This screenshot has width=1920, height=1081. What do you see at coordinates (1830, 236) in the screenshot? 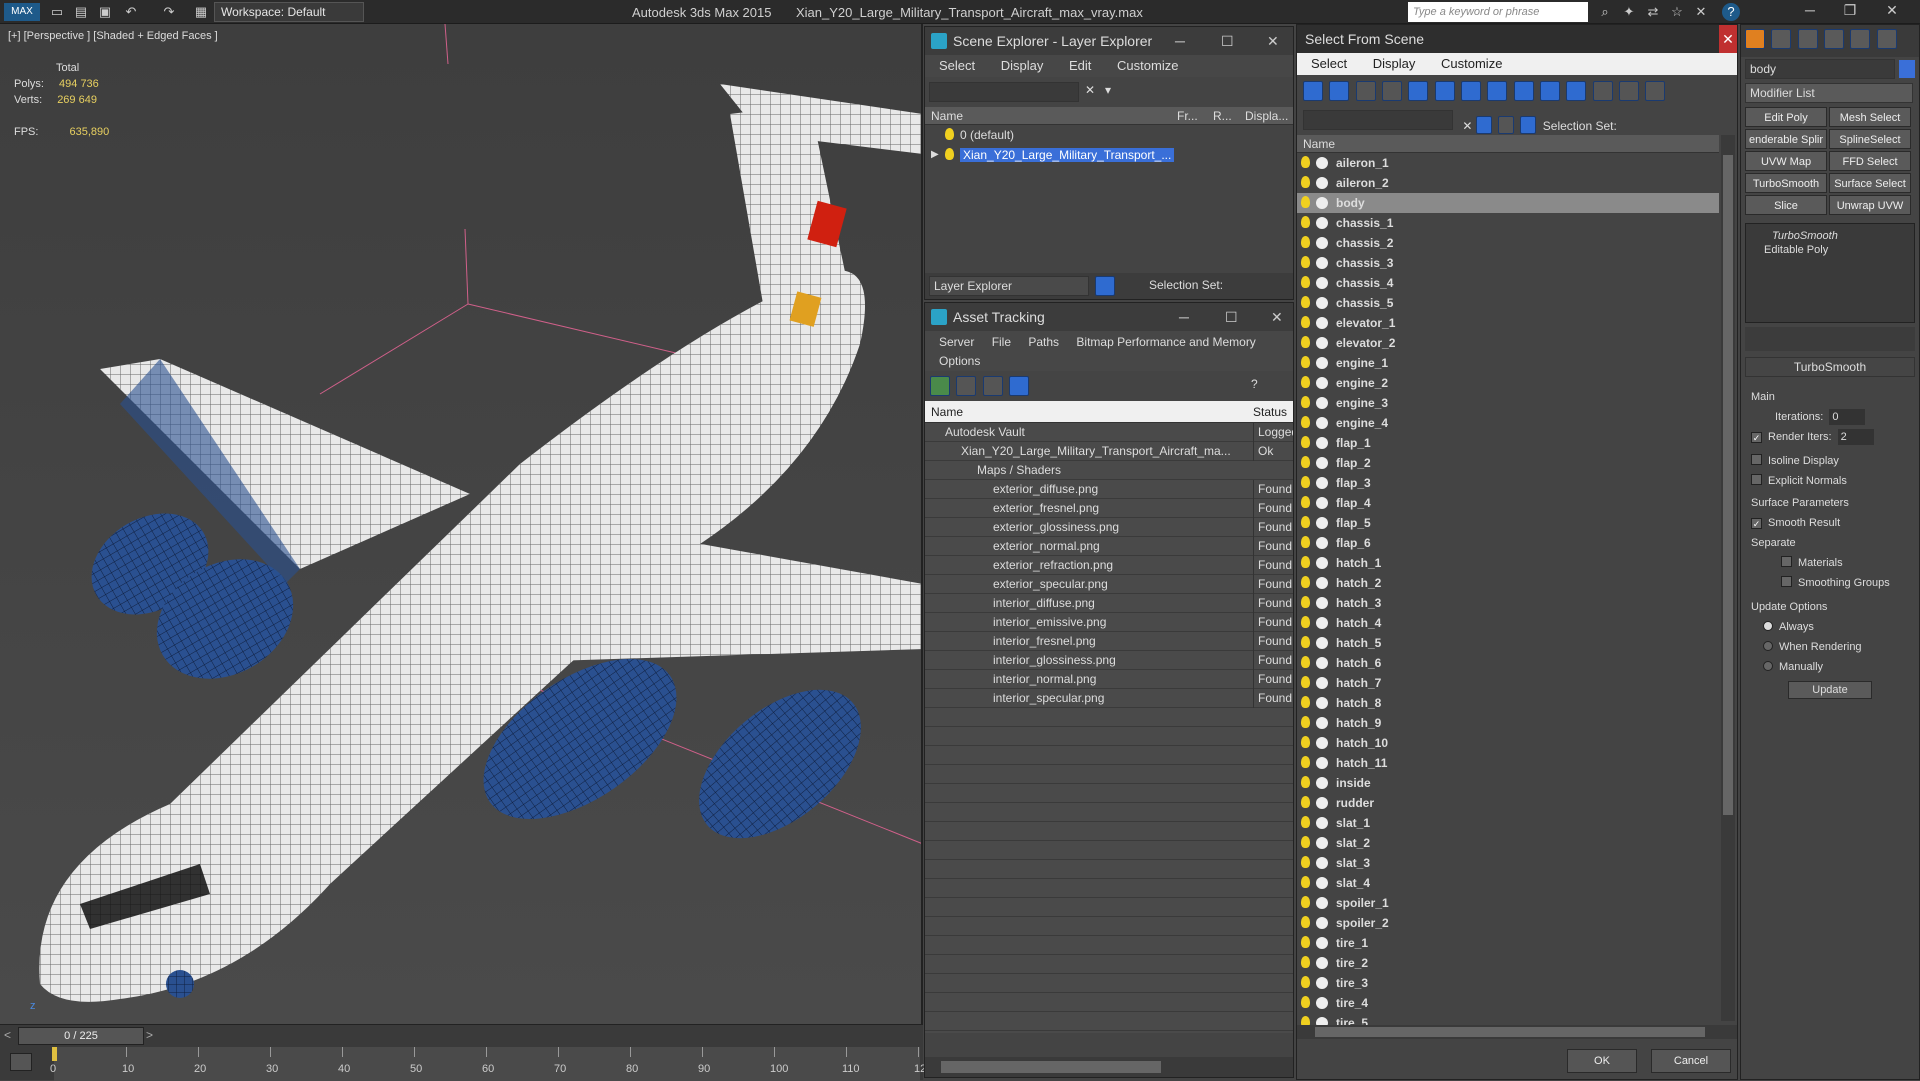
I see `stack-item-turbosmooth: TurboSmooth` at bounding box center [1830, 236].